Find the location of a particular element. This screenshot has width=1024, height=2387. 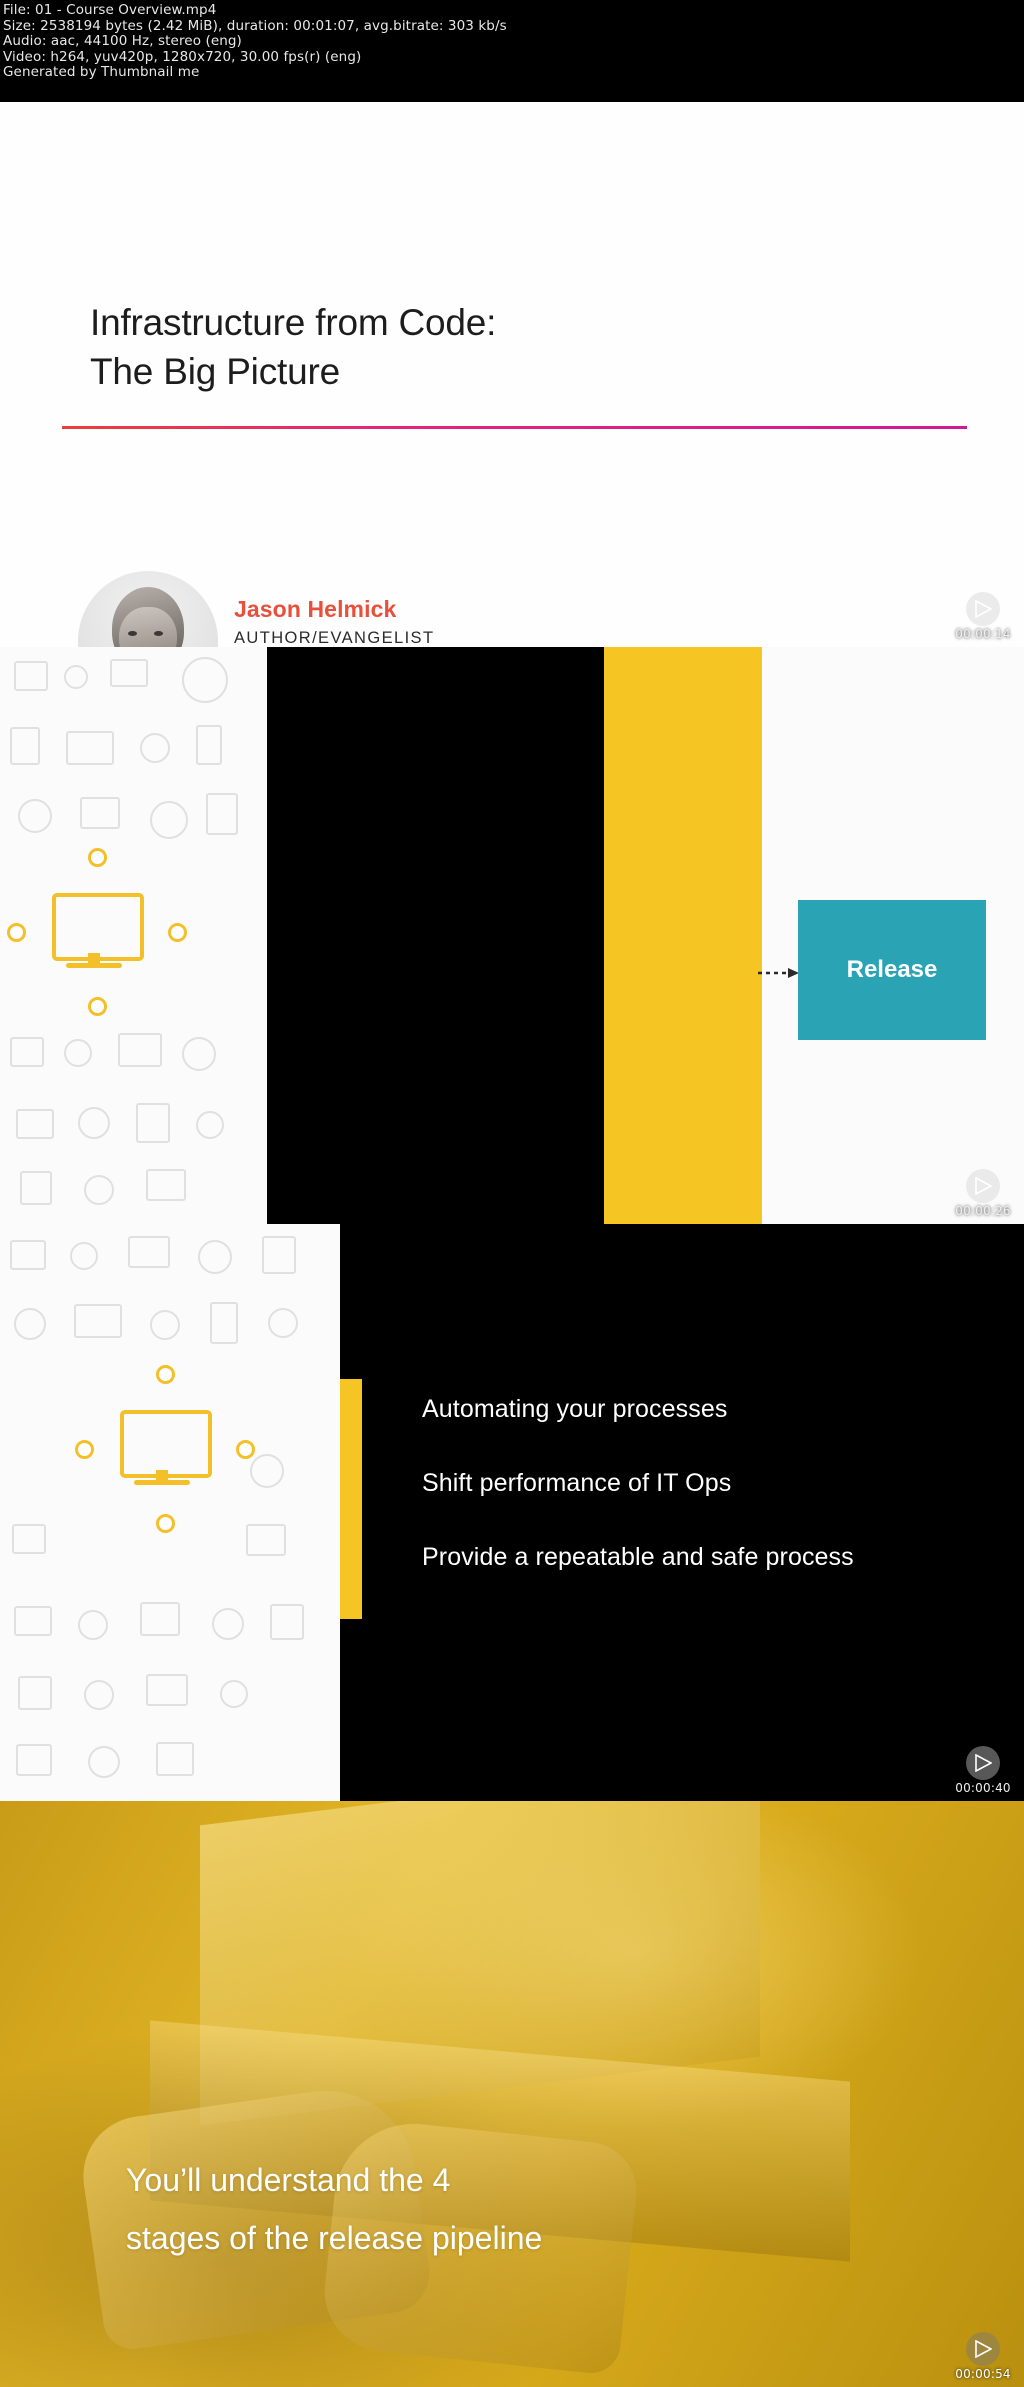

frame-overlay: 00:00:54 is located at coordinates (983, 2356).